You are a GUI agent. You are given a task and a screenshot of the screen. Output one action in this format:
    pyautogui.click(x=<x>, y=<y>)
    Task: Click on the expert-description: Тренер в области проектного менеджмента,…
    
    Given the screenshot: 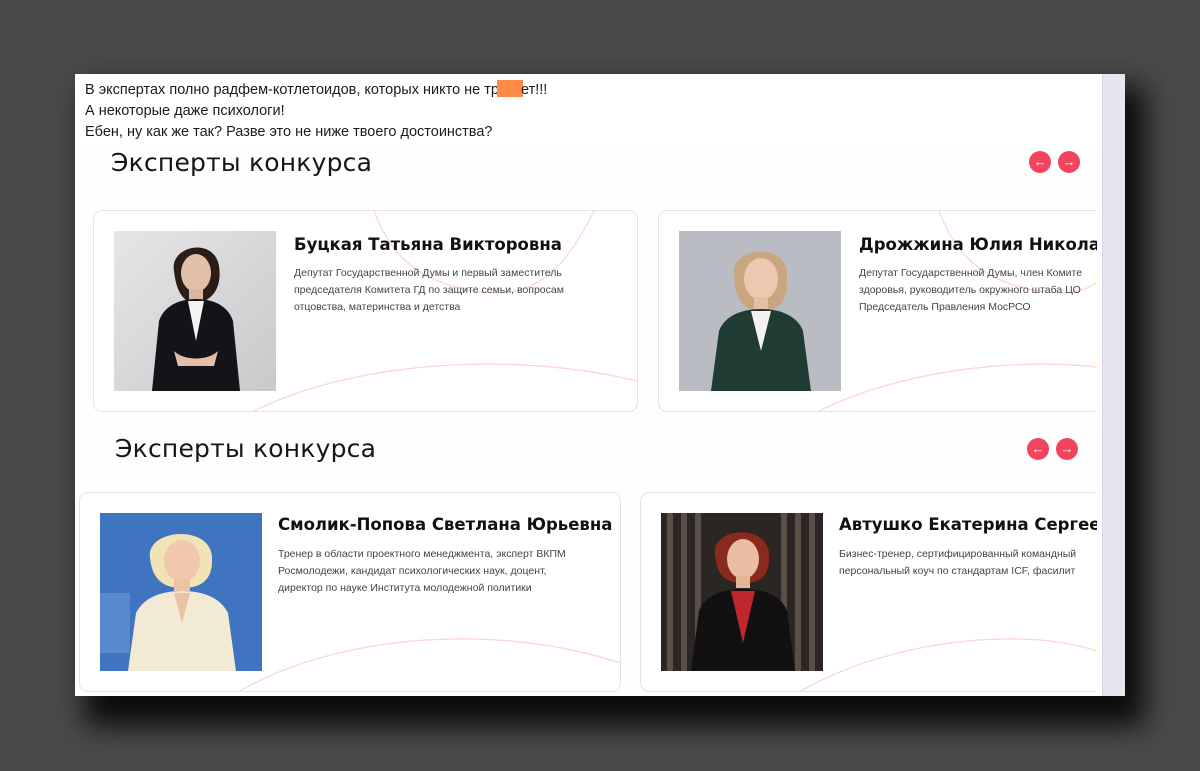 What is the action you would take?
    pyautogui.click(x=422, y=571)
    